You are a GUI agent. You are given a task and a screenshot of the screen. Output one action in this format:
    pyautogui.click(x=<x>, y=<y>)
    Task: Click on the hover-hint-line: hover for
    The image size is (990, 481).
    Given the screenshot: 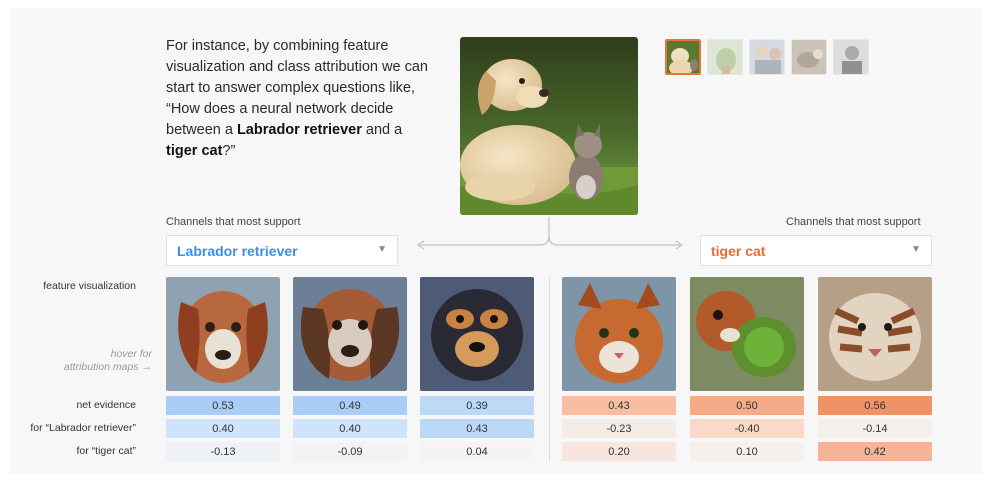 What is the action you would take?
    pyautogui.click(x=131, y=354)
    